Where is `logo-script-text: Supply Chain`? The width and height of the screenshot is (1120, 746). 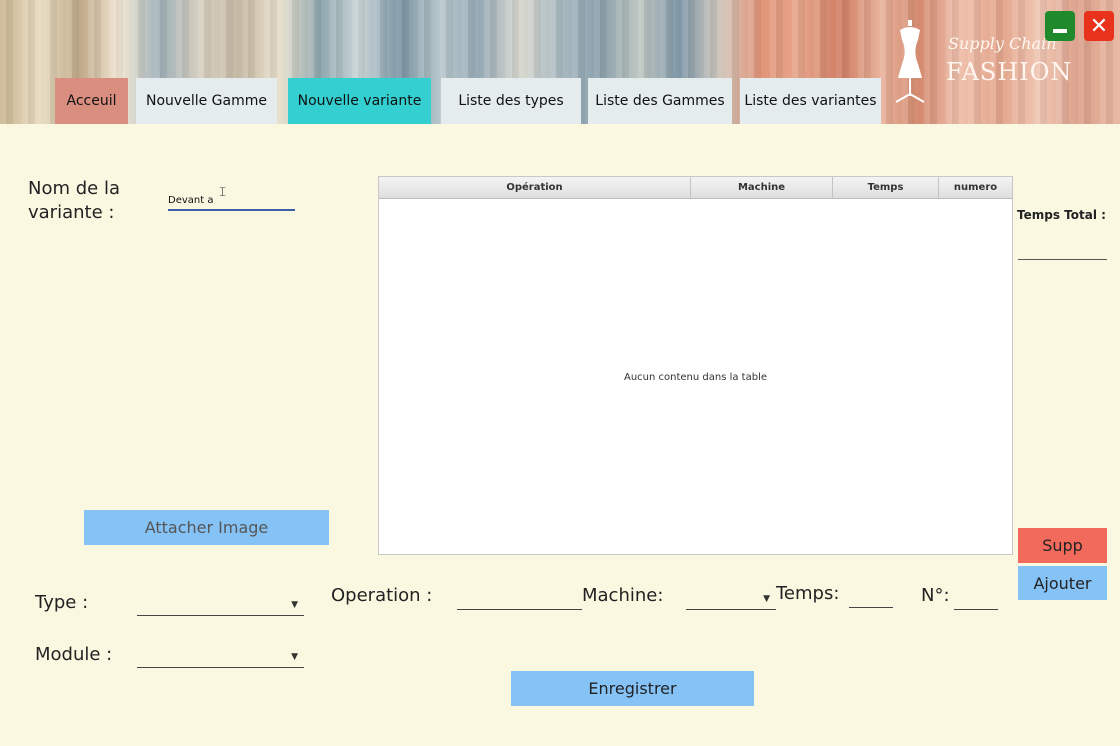 logo-script-text: Supply Chain is located at coordinates (1002, 43).